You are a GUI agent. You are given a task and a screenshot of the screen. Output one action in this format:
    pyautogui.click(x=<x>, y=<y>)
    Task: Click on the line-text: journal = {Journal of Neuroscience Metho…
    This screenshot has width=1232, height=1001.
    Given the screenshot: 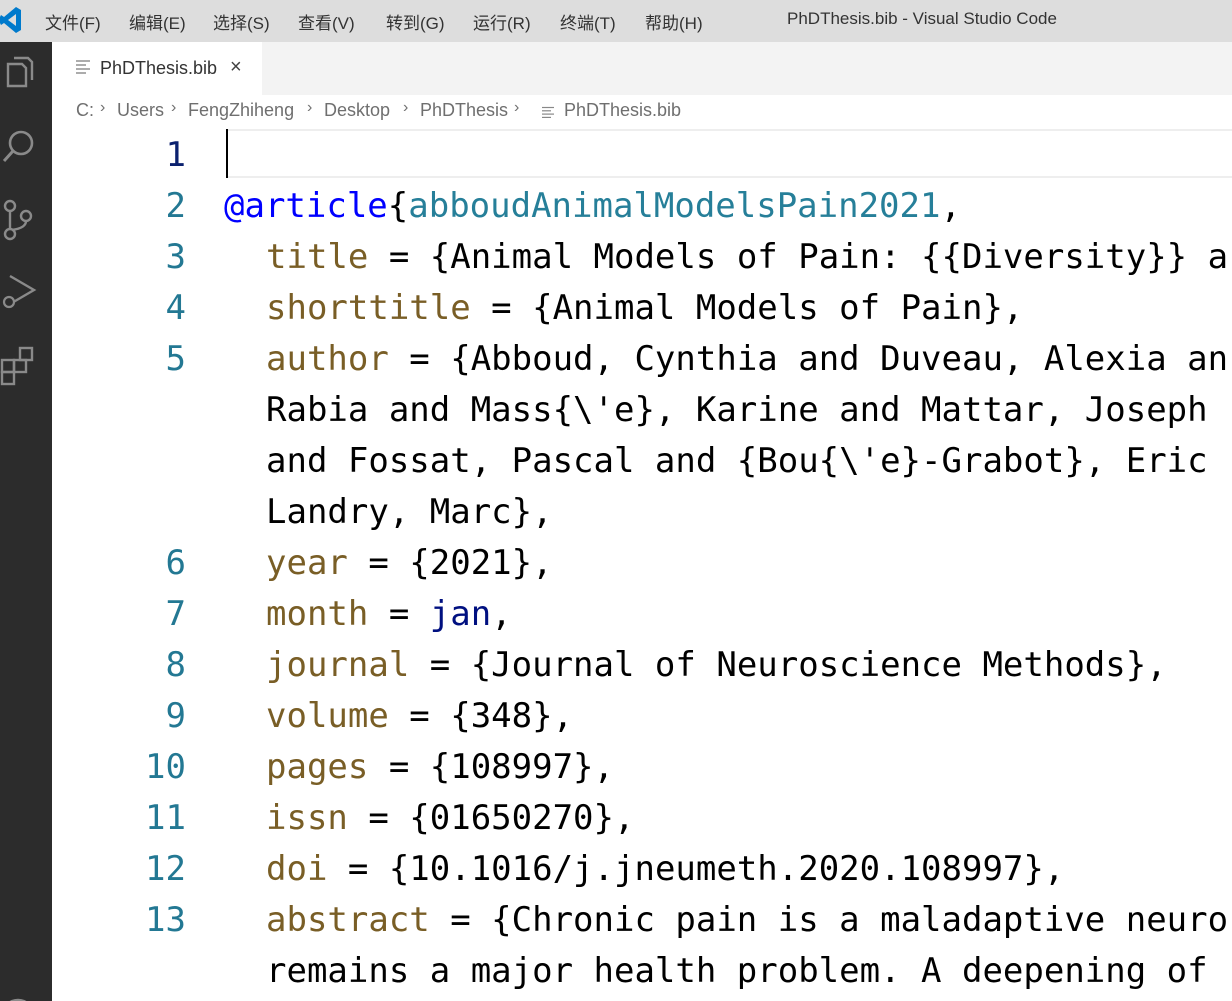 What is the action you would take?
    pyautogui.click(x=716, y=665)
    